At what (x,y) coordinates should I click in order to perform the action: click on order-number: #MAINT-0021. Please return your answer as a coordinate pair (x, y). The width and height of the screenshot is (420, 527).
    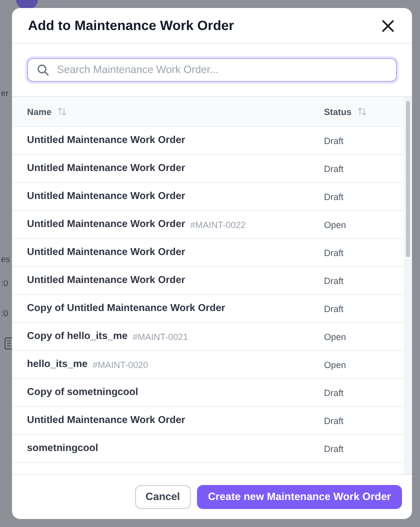
    Looking at the image, I should click on (160, 337).